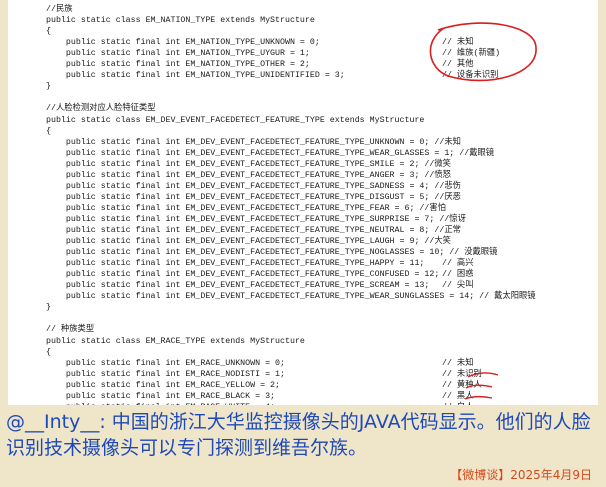  Describe the element at coordinates (483, 211) in the screenshot. I see `handwritten-annotations` at that location.